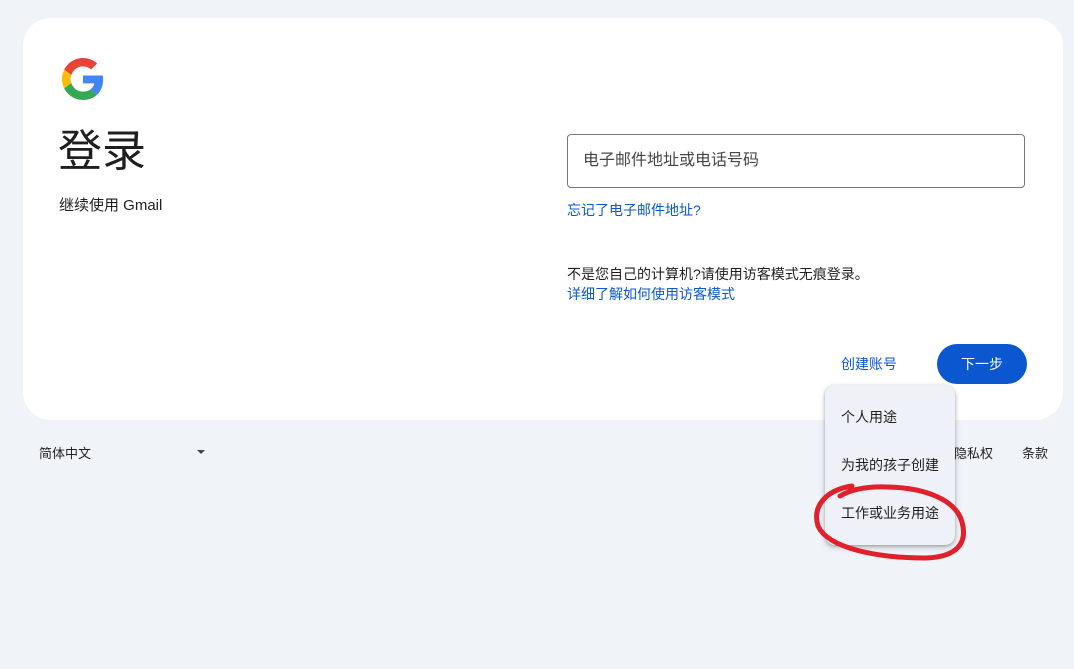 Image resolution: width=1074 pixels, height=669 pixels. I want to click on page-title: 登录, so click(102, 151).